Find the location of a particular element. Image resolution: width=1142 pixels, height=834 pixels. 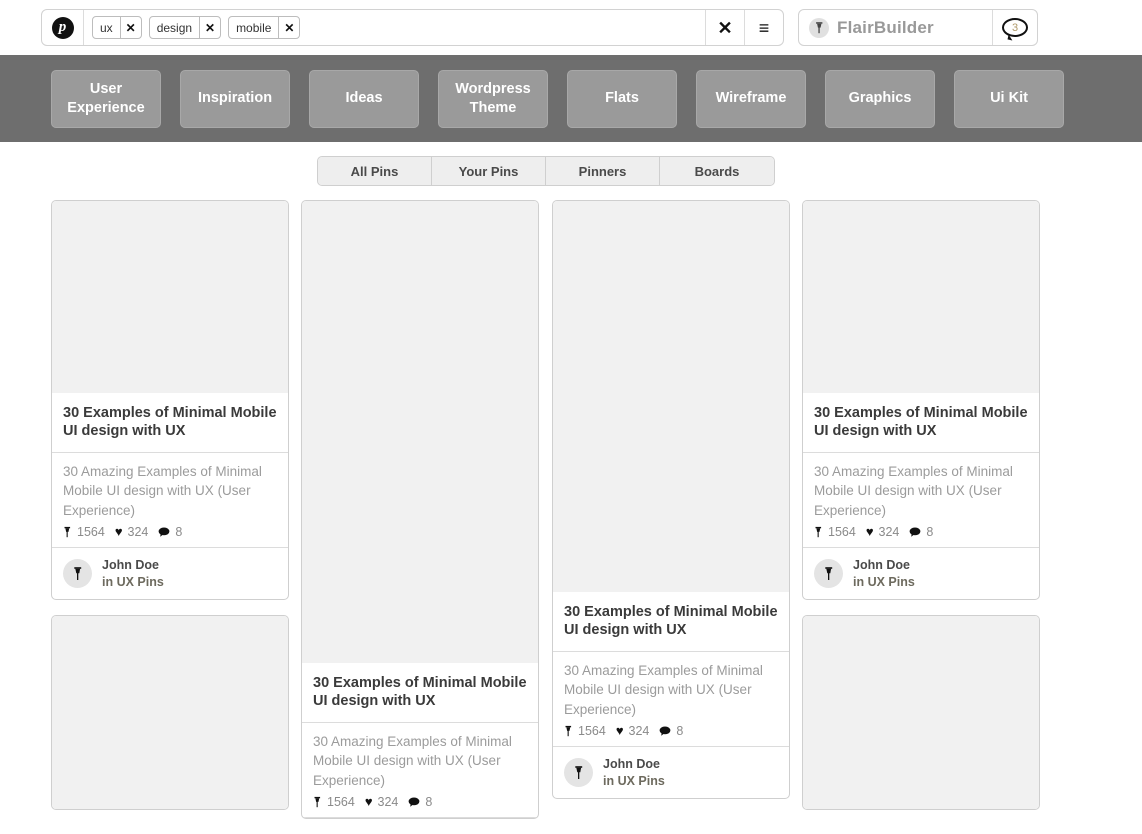

pinterest-logo-icon: p is located at coordinates (62, 27).